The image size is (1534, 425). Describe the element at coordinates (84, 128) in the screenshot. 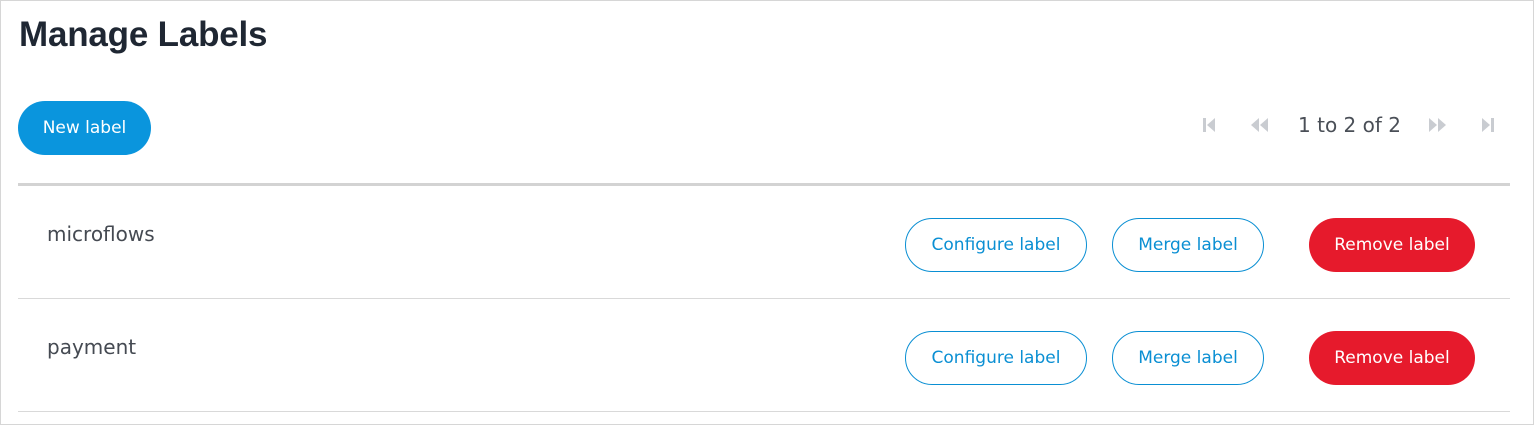

I see `new-label-button: New label` at that location.